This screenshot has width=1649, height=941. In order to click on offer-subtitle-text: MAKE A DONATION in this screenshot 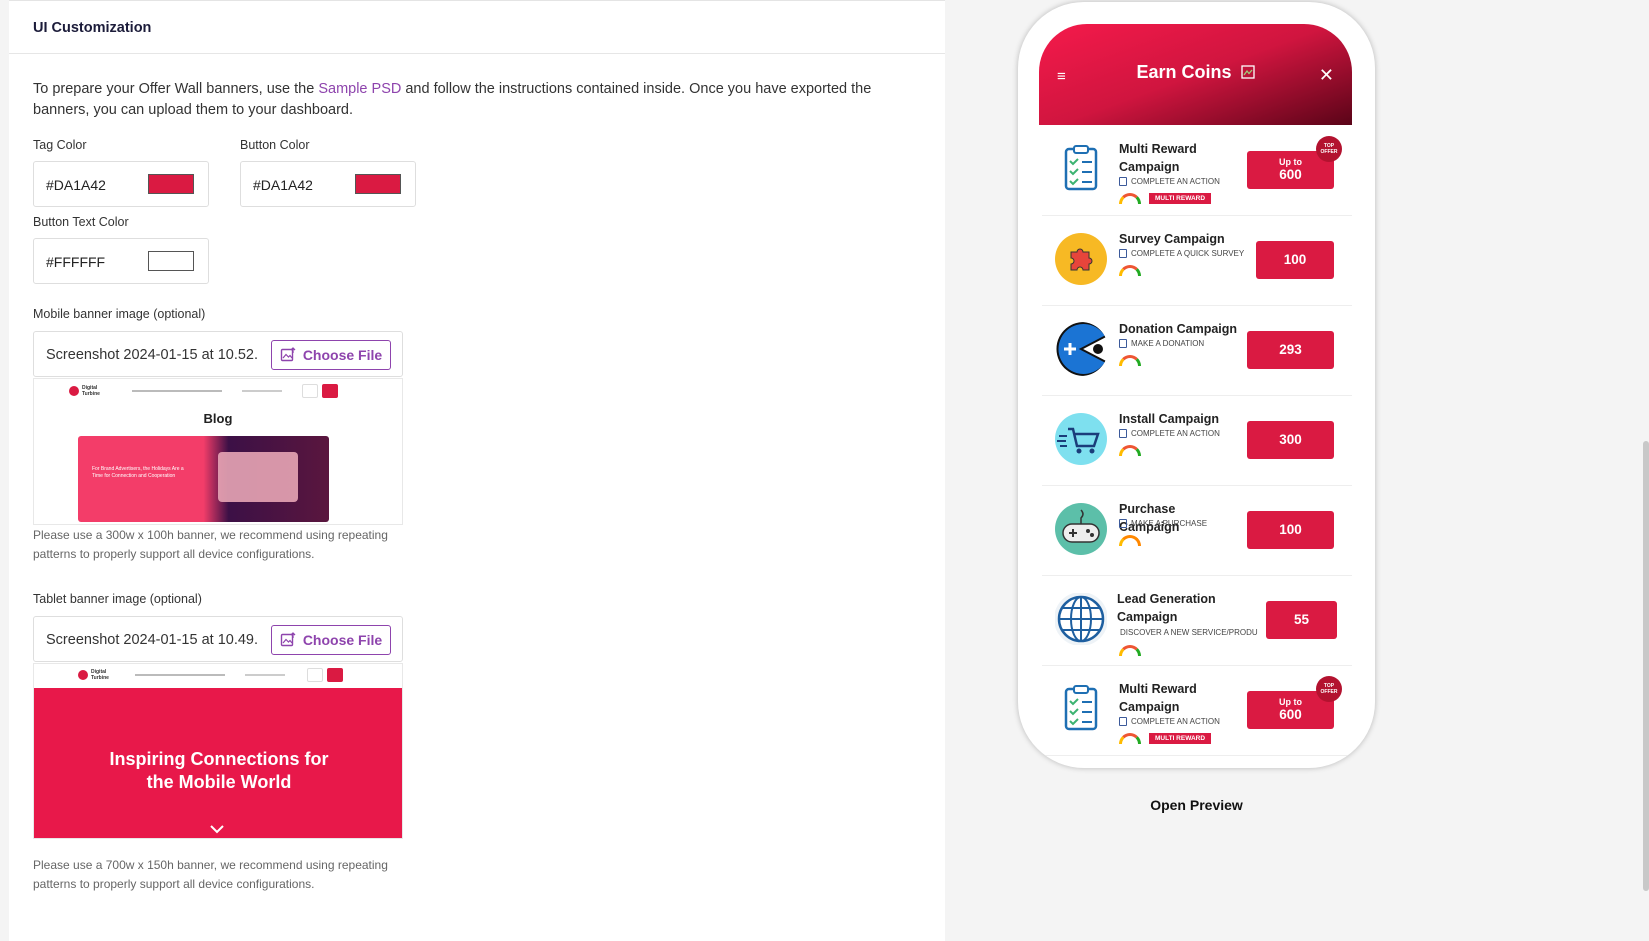, I will do `click(1168, 343)`.